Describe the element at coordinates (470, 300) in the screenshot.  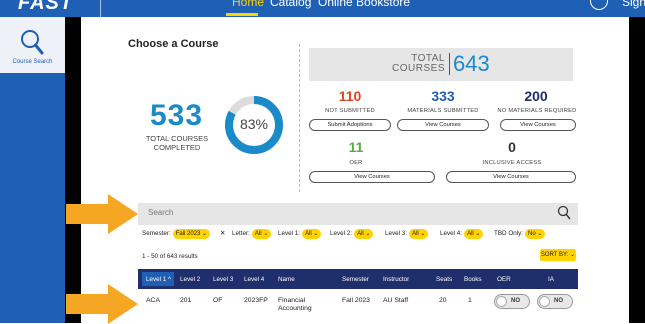
I see `cell-books: 1` at that location.